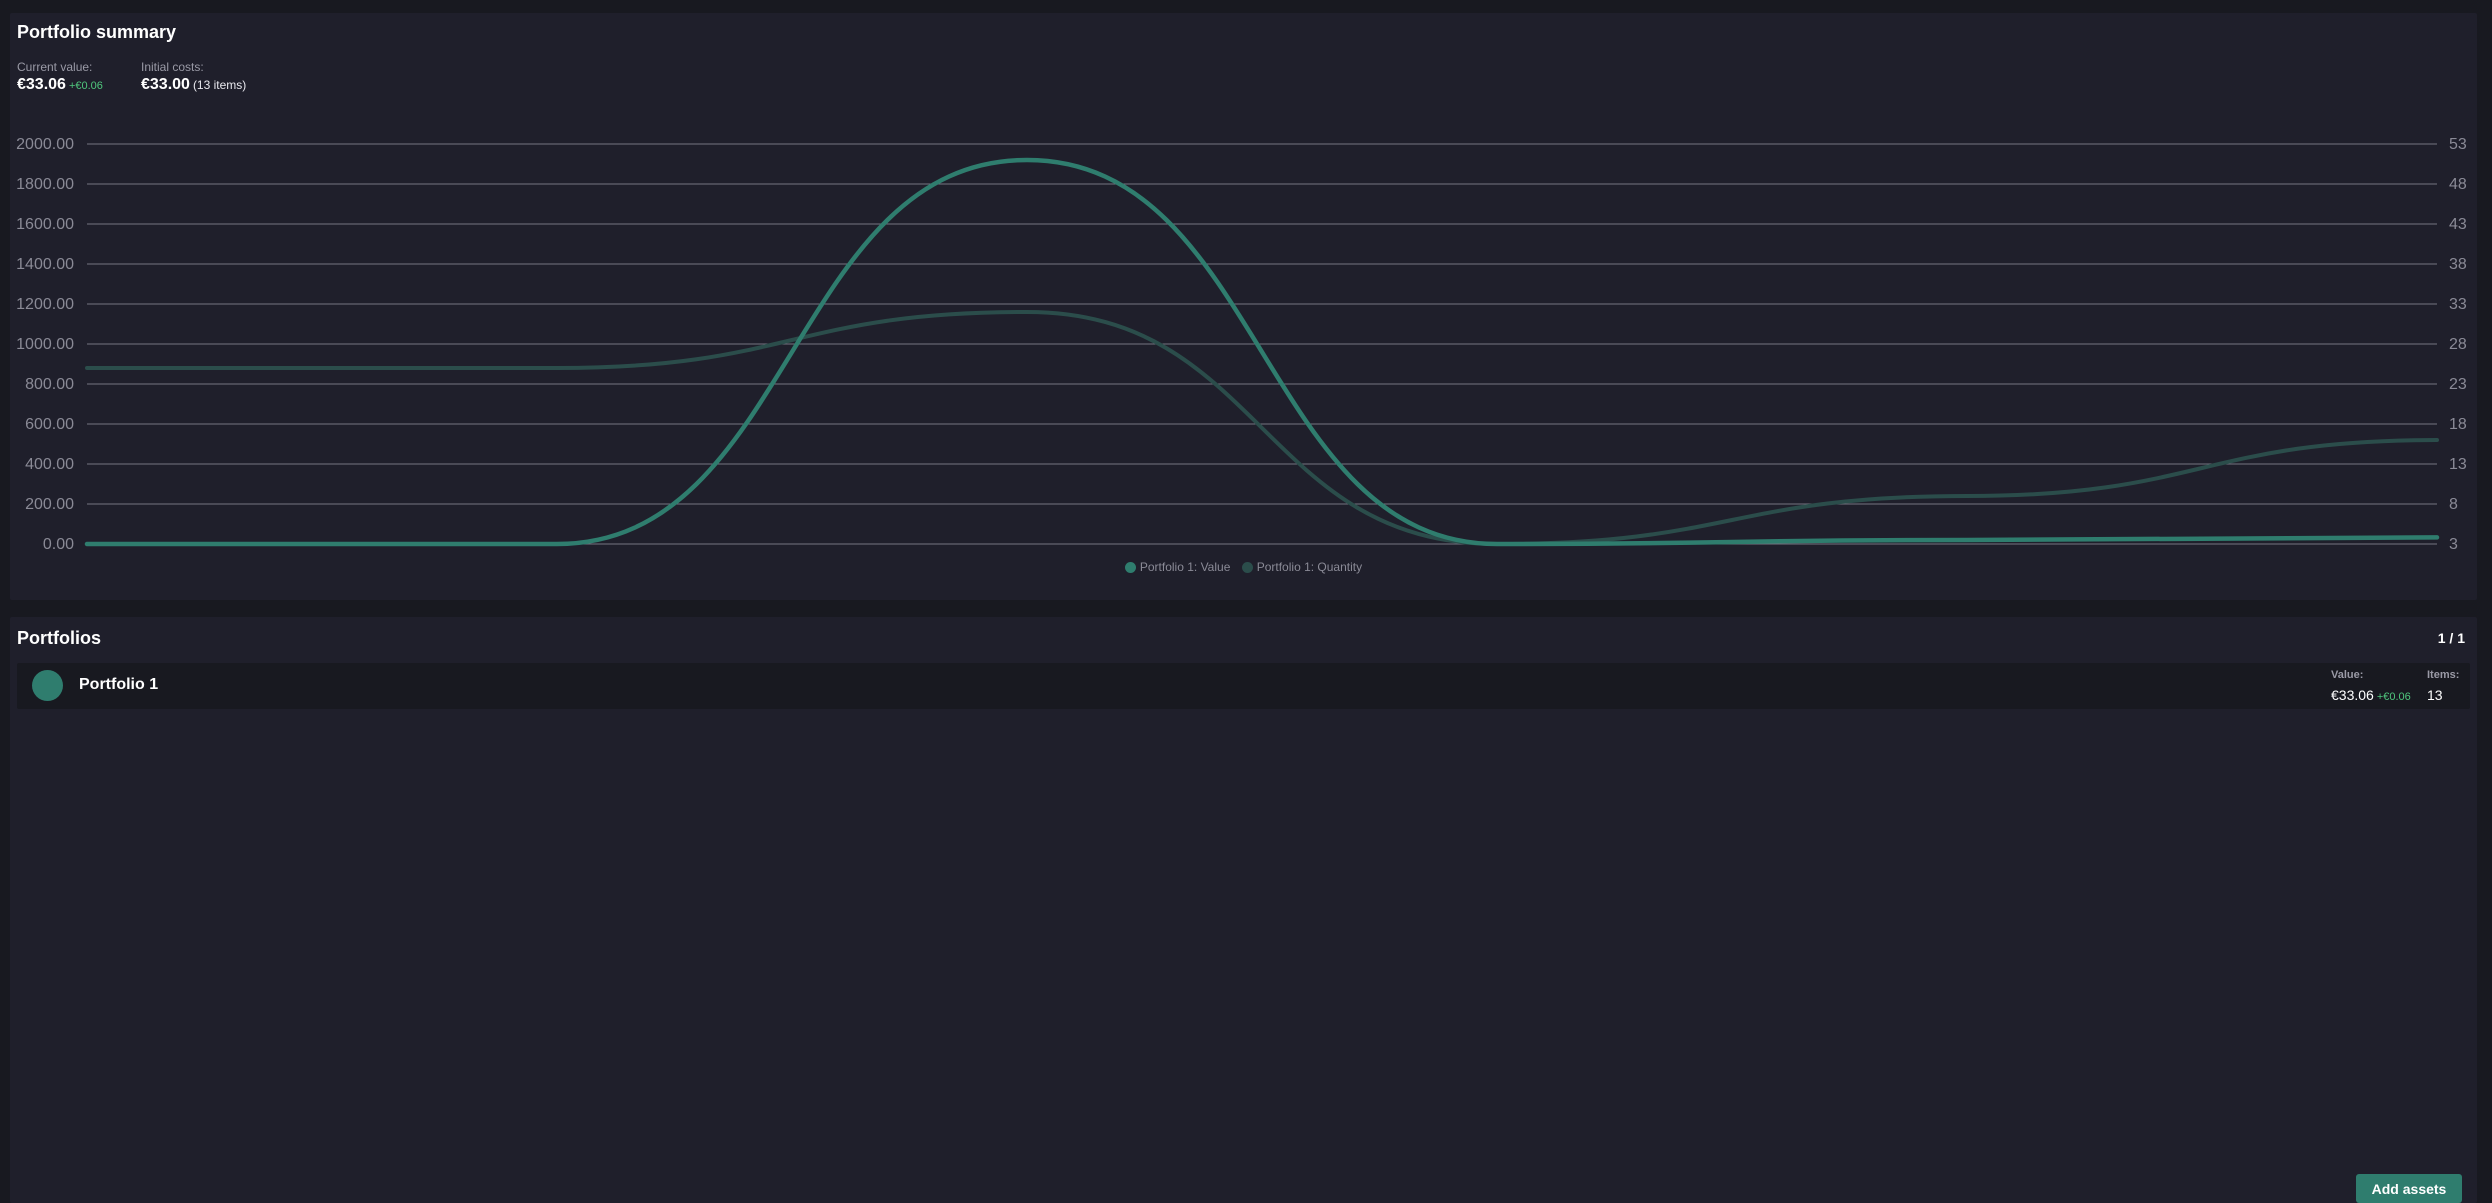 This screenshot has height=1203, width=2492. Describe the element at coordinates (45, 304) in the screenshot. I see `left-tick-label: 1200.00` at that location.